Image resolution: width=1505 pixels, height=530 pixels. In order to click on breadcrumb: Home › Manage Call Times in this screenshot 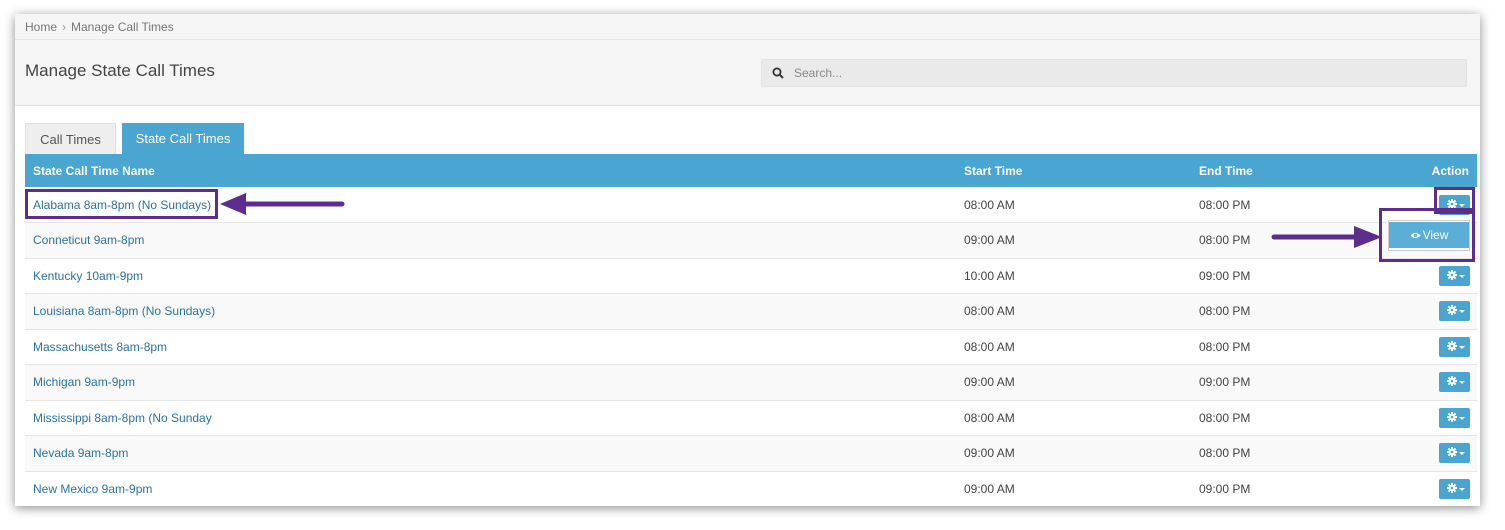, I will do `click(747, 27)`.